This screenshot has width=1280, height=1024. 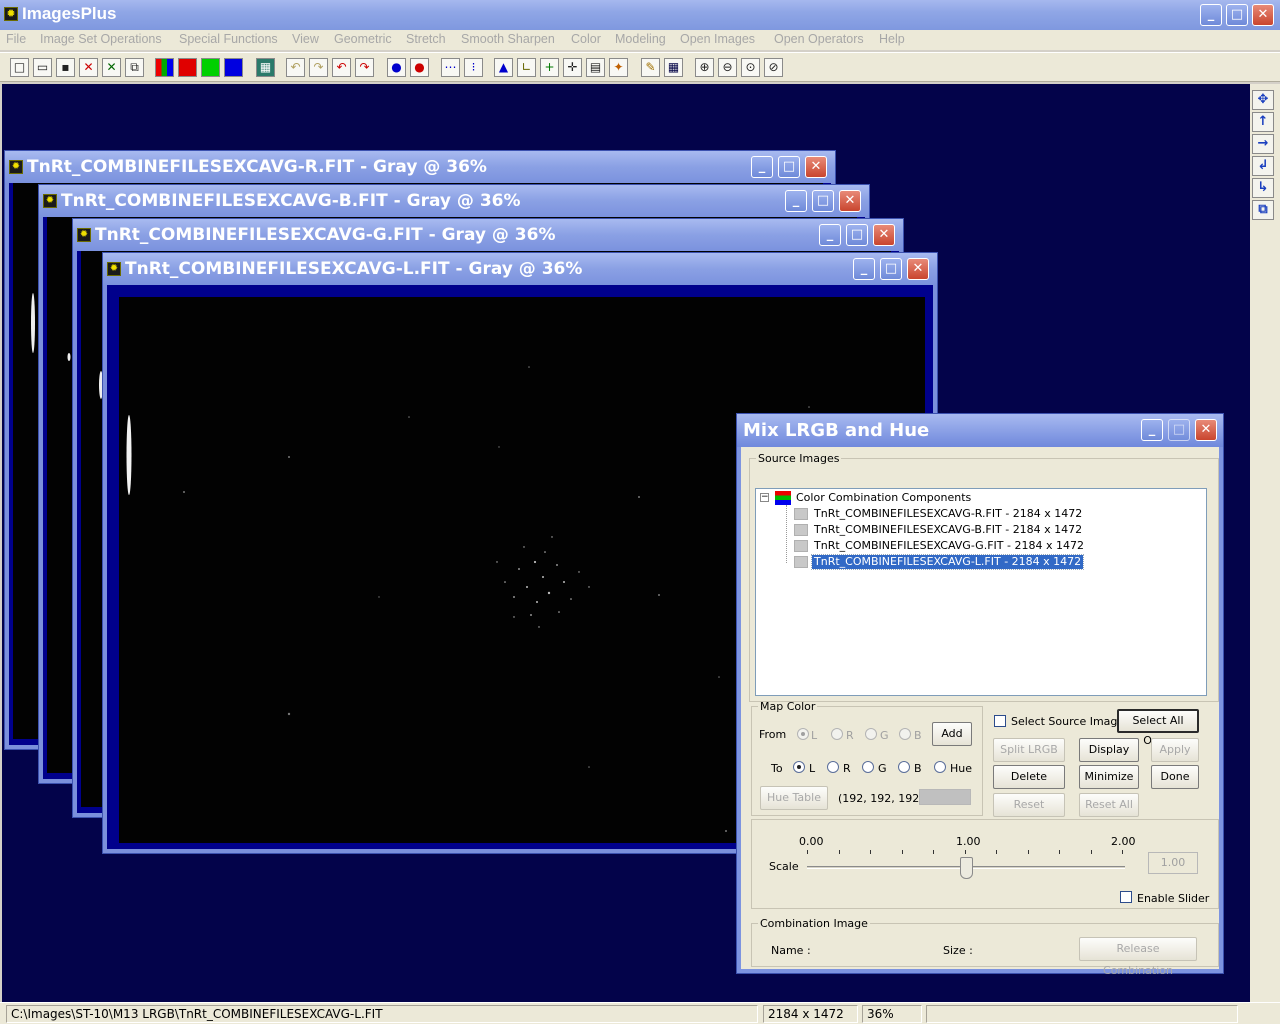 I want to click on apply-button: Apply, so click(x=1175, y=750).